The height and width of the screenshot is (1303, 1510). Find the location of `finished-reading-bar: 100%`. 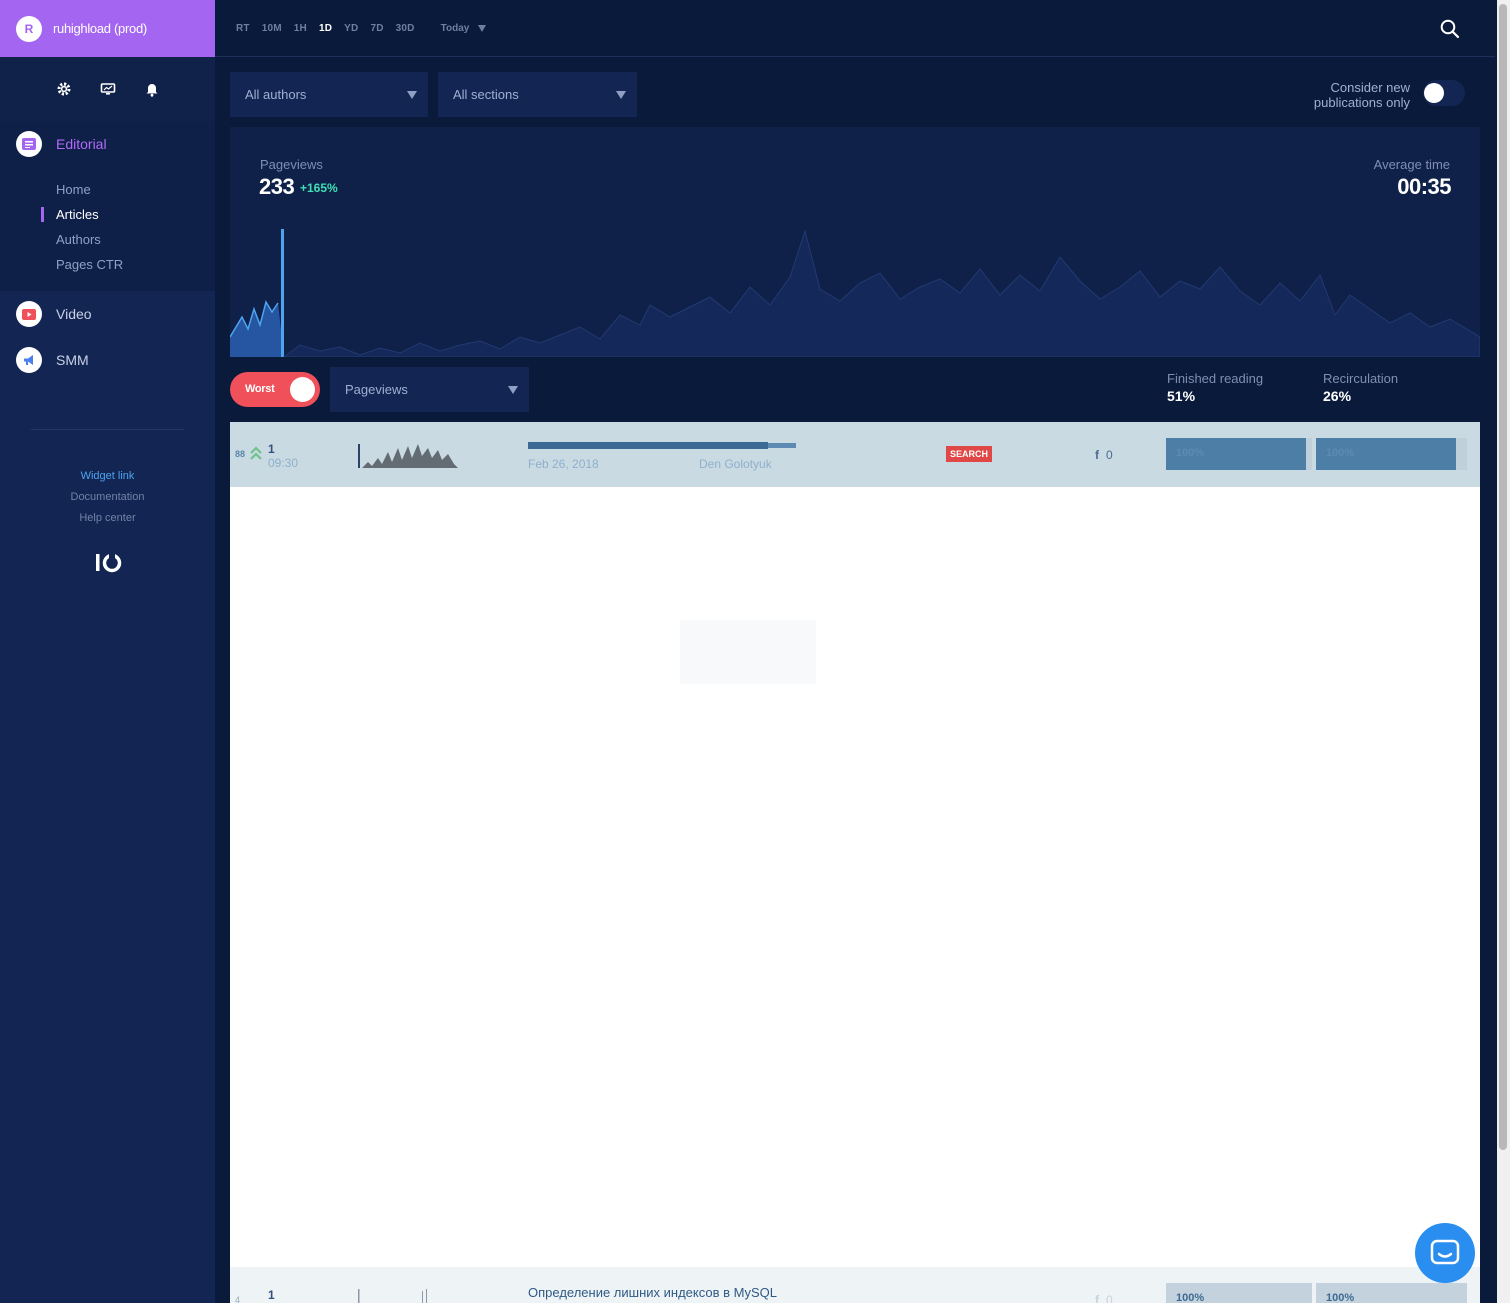

finished-reading-bar: 100% is located at coordinates (1239, 1293).